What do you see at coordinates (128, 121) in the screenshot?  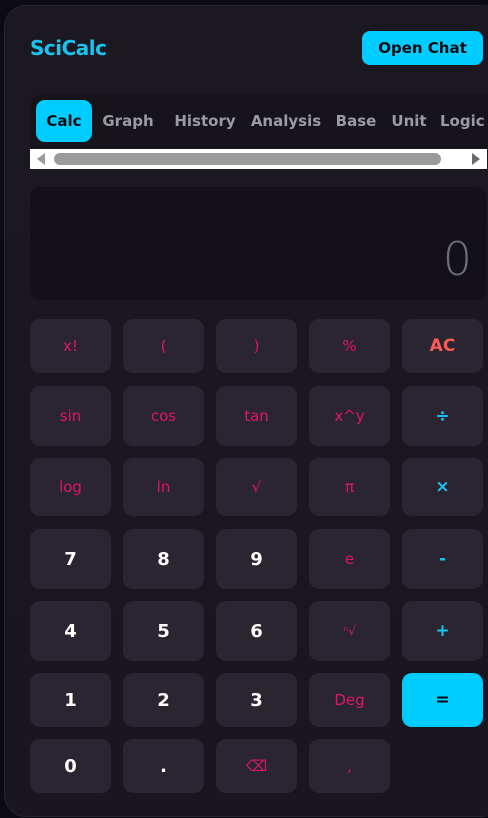 I see `tab-graph: Graph` at bounding box center [128, 121].